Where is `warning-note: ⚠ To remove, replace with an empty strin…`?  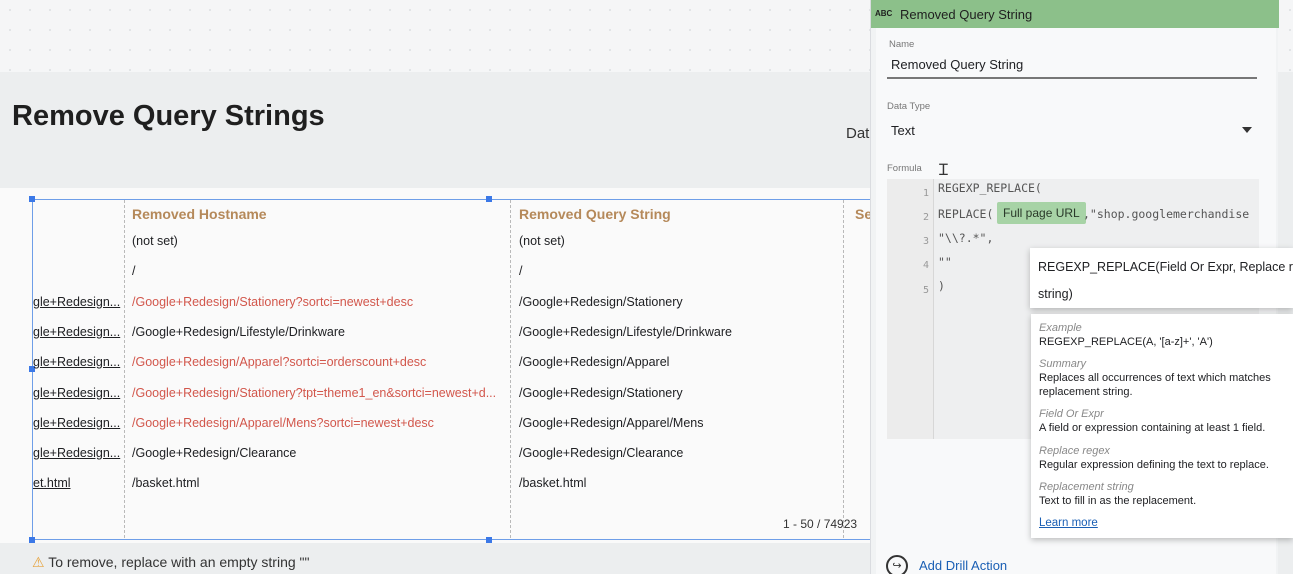
warning-note: ⚠ To remove, replace with an empty strin… is located at coordinates (170, 562).